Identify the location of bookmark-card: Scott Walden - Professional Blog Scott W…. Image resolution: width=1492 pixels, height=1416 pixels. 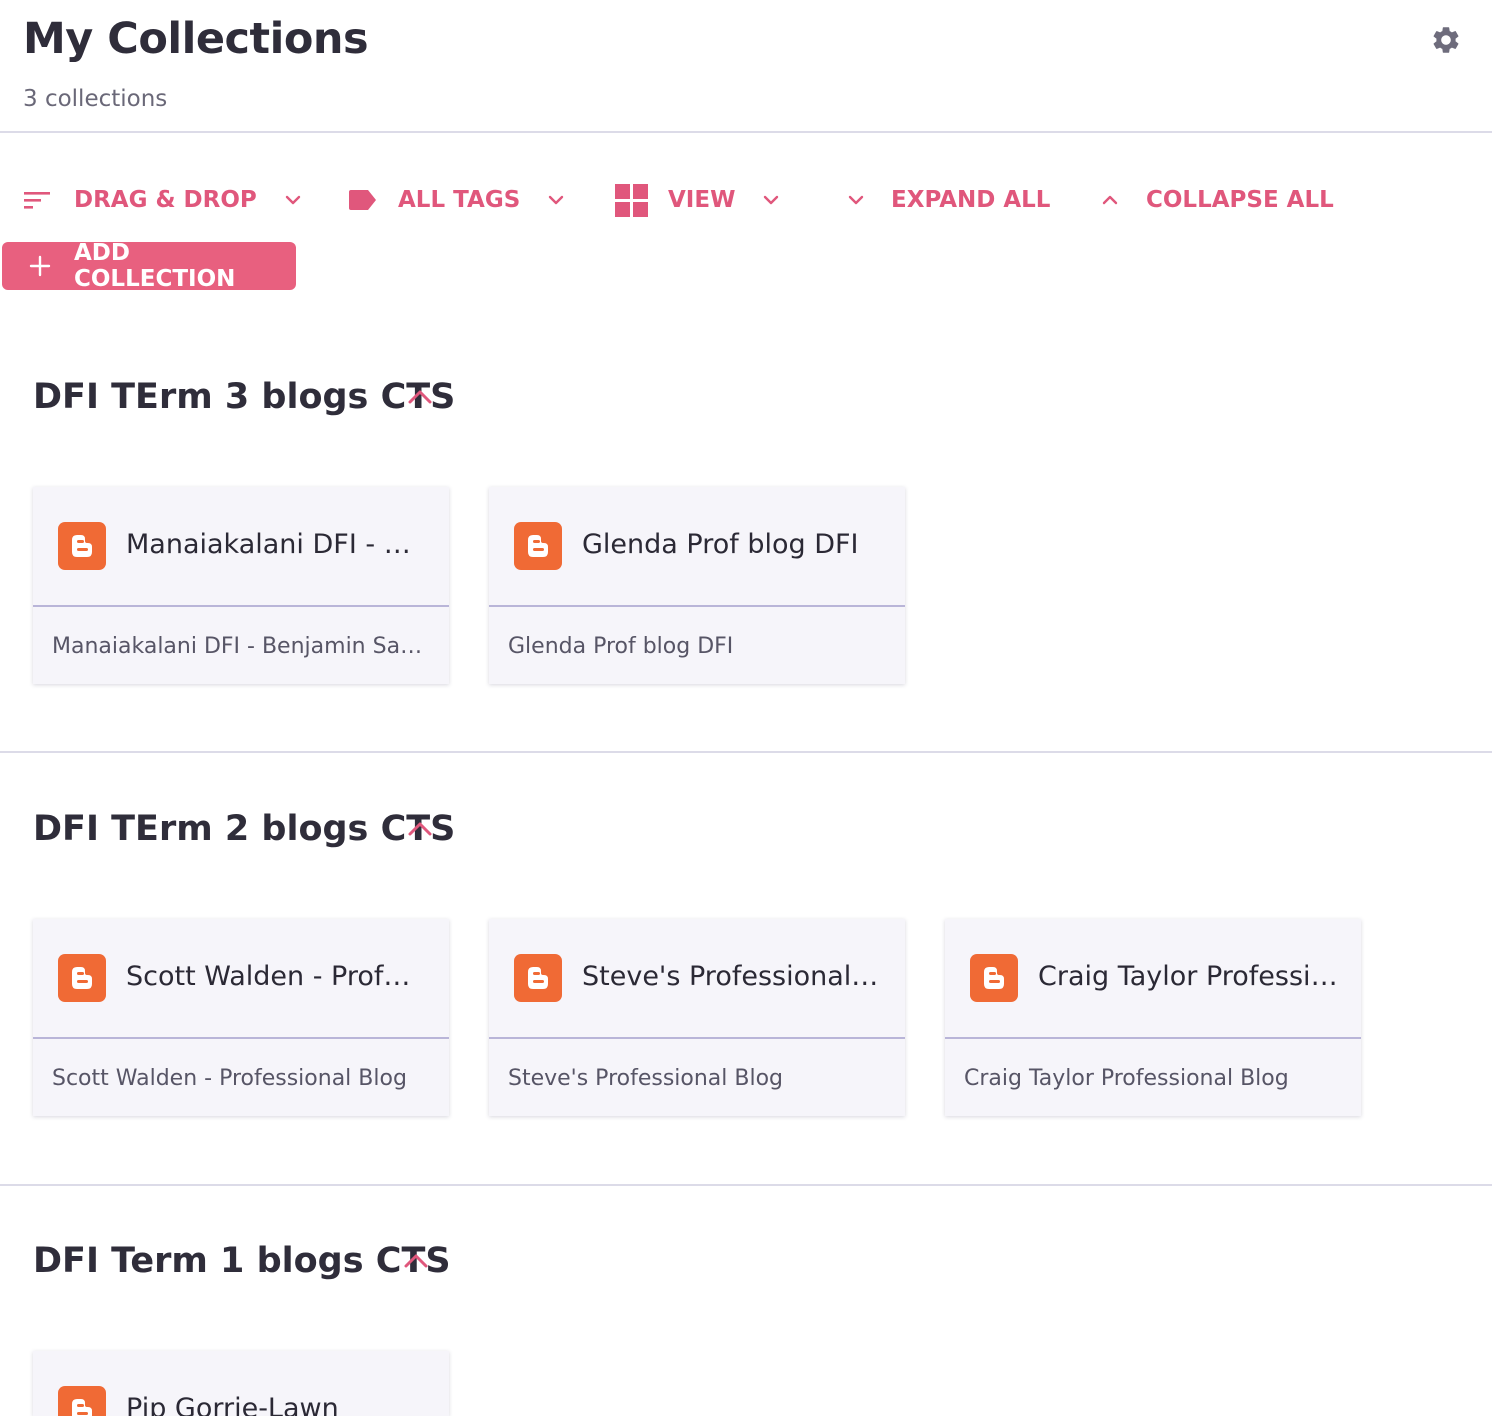
(241, 1017).